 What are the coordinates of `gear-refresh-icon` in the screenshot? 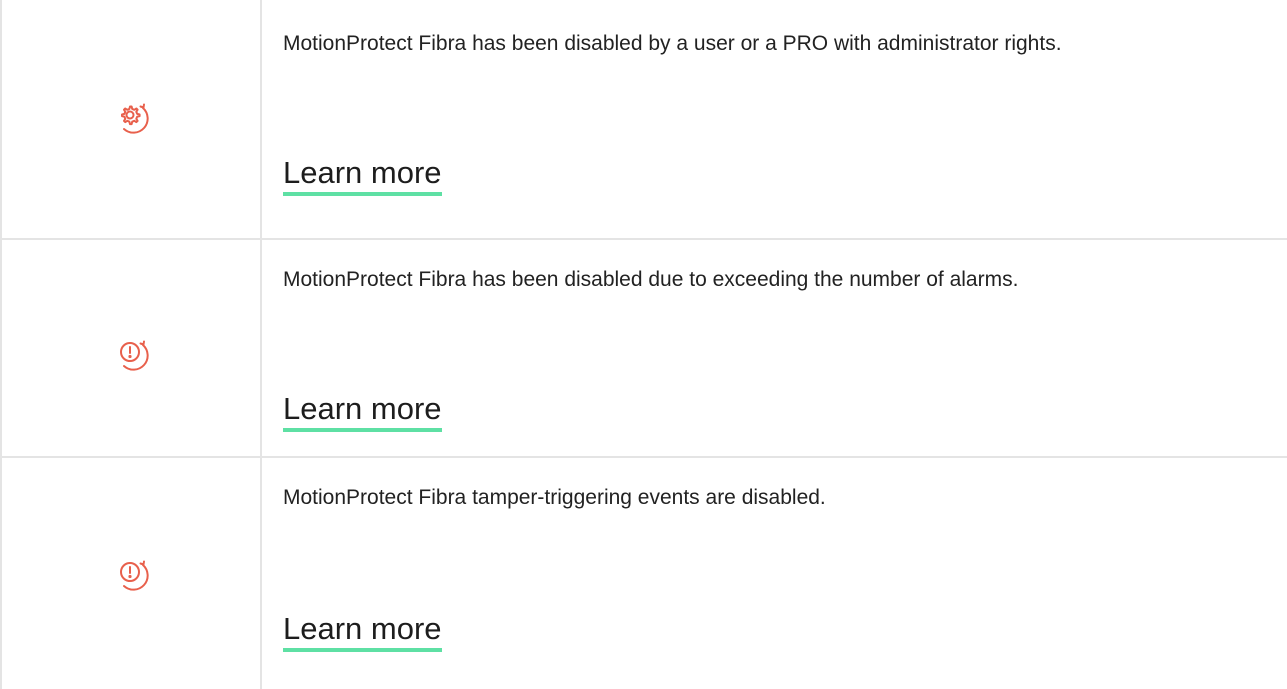 It's located at (132, 118).